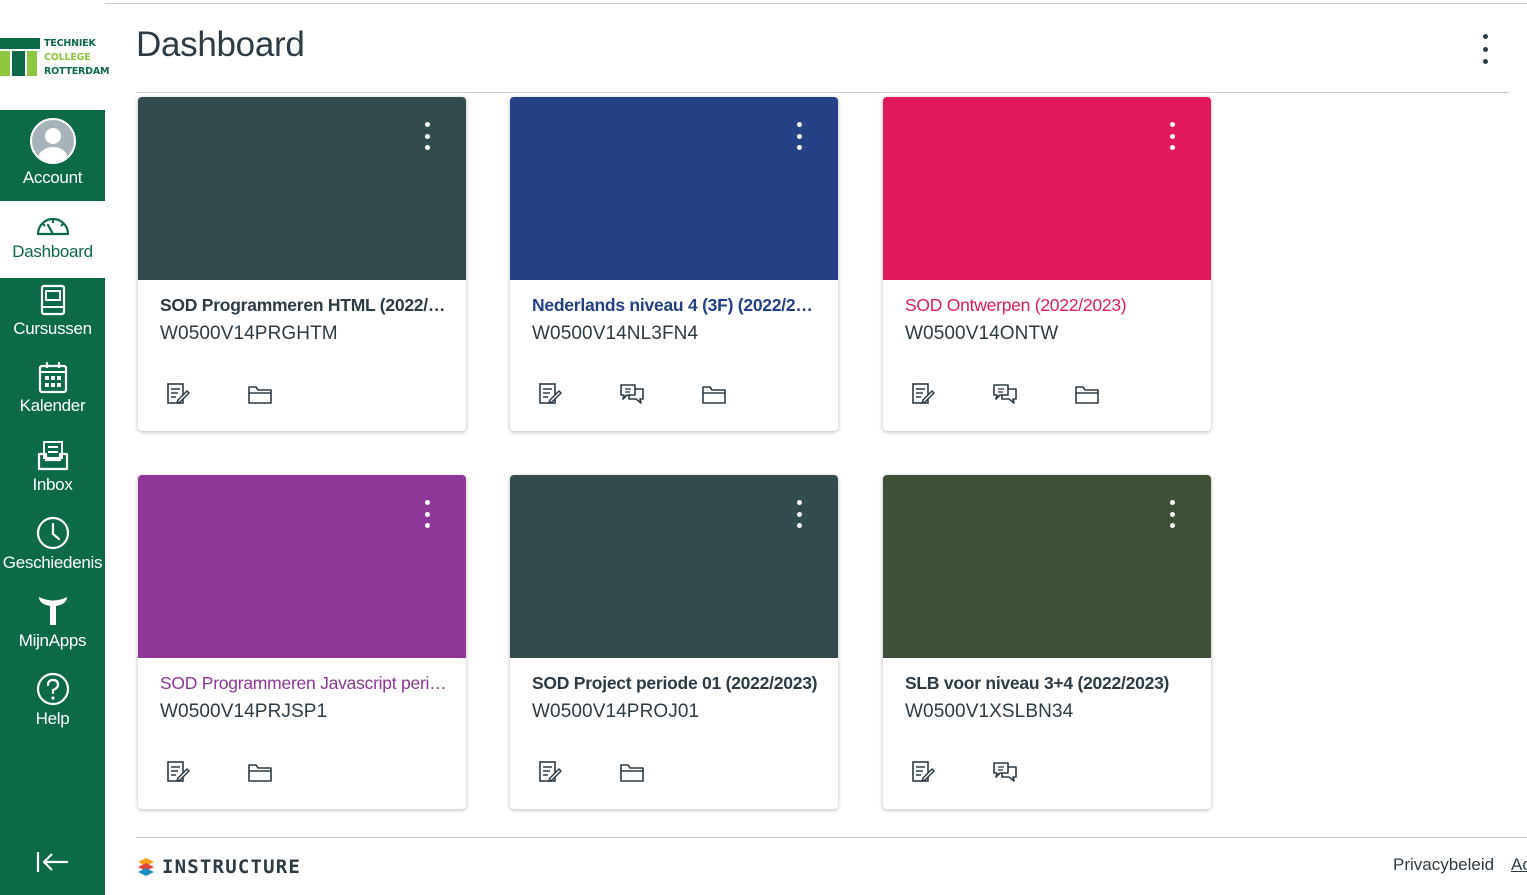 This screenshot has height=895, width=1527. What do you see at coordinates (52, 484) in the screenshot?
I see `nav-label-inbox: Inbox` at bounding box center [52, 484].